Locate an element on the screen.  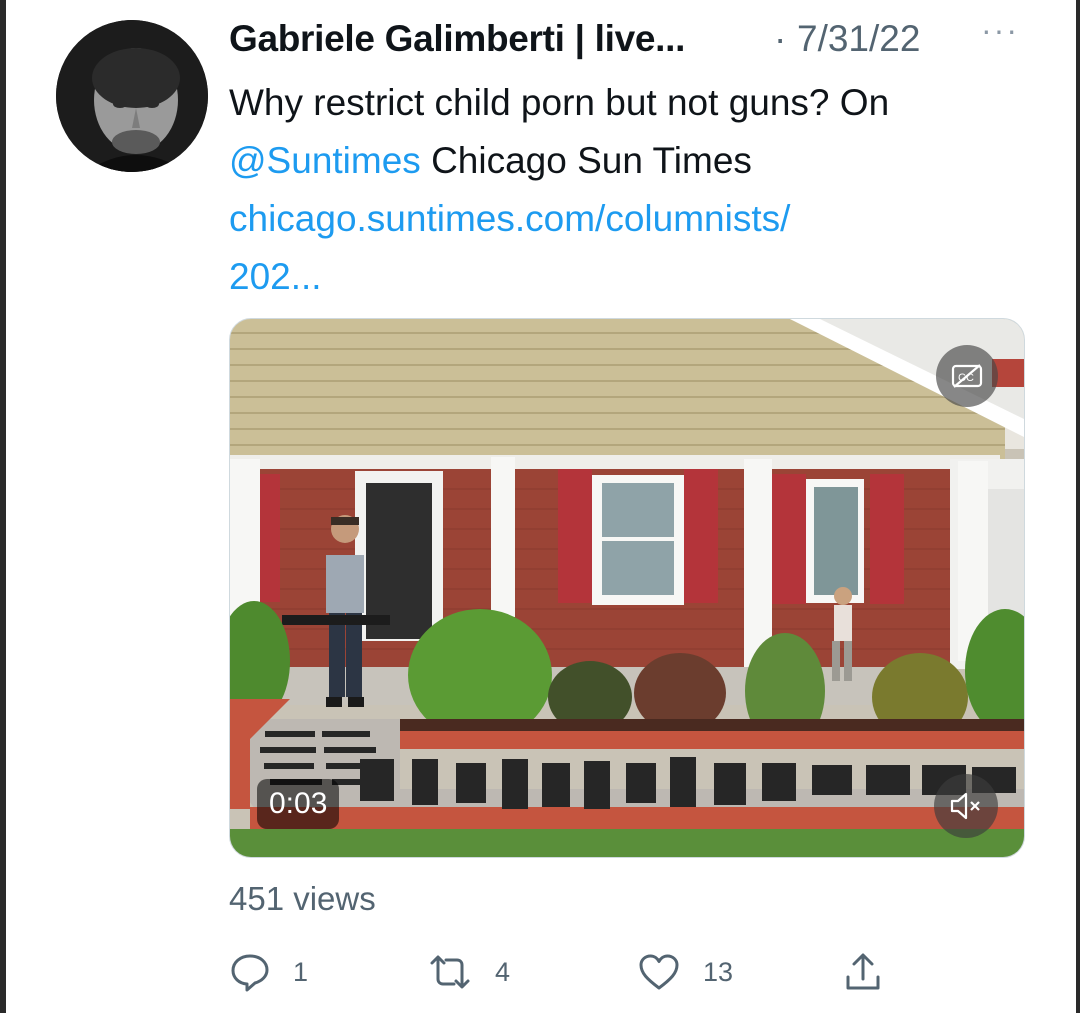
avatar-photo is located at coordinates (132, 96).